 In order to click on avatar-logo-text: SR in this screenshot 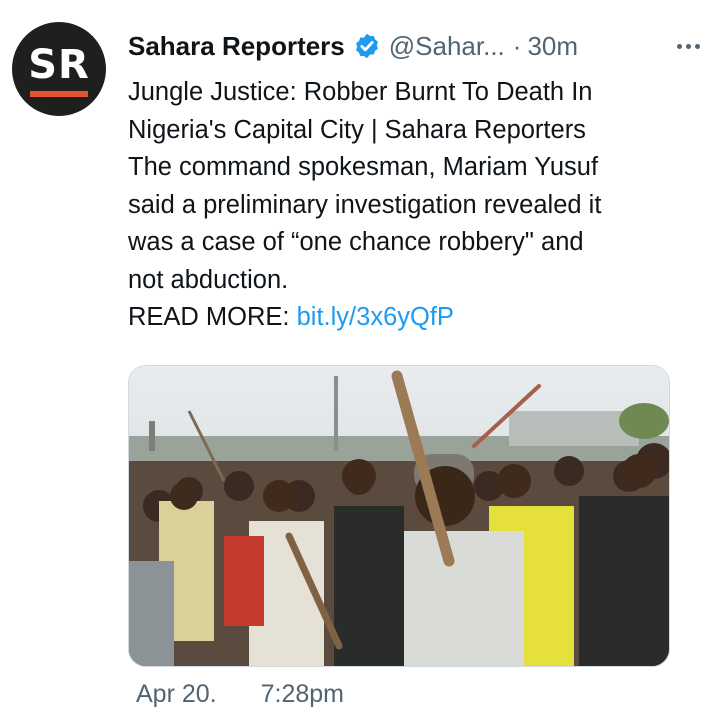, I will do `click(59, 65)`.